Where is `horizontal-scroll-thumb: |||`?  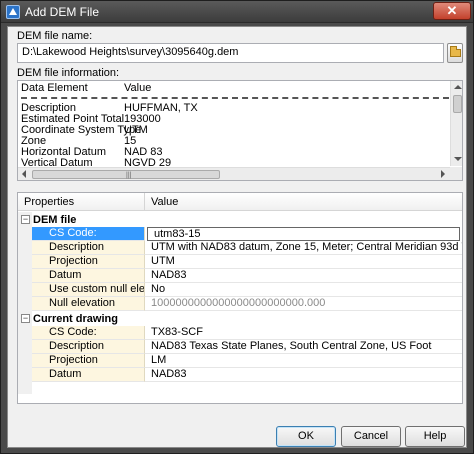
horizontal-scroll-thumb: ||| is located at coordinates (126, 174).